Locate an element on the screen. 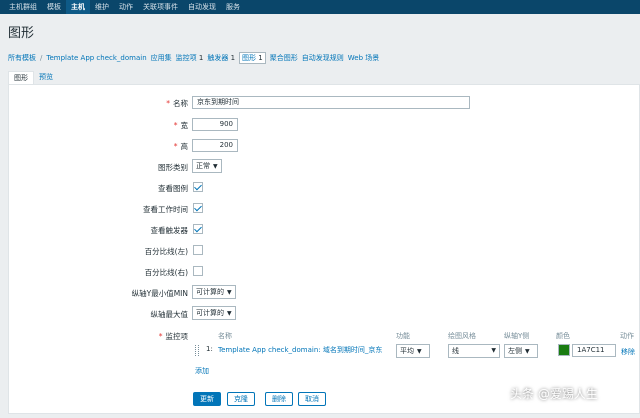  tab-preview: 预览 is located at coordinates (46, 77).